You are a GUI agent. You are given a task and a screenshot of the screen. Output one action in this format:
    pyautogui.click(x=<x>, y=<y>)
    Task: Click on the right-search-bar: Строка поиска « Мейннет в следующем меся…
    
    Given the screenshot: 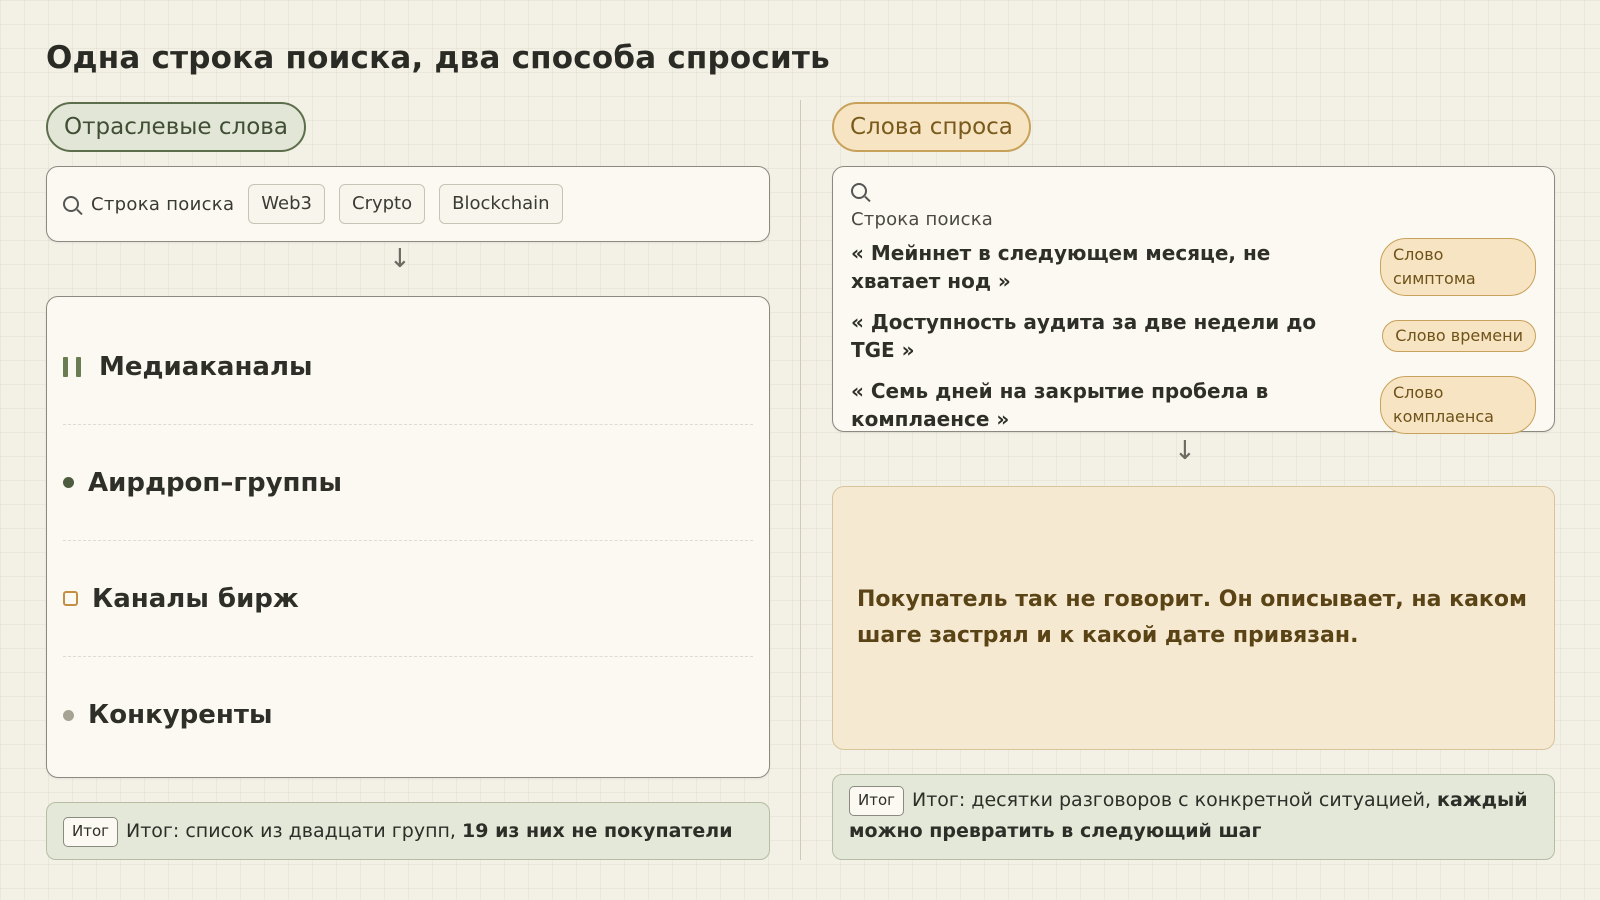 What is the action you would take?
    pyautogui.click(x=1193, y=300)
    